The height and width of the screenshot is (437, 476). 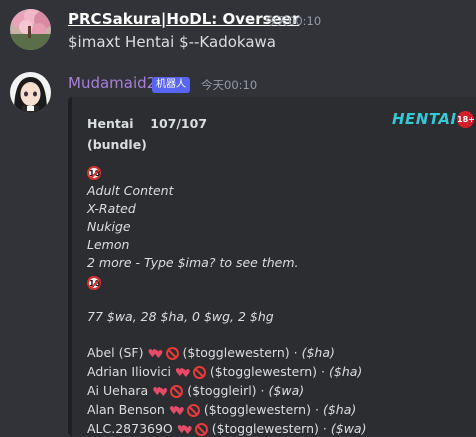 What do you see at coordinates (108, 244) in the screenshot?
I see `tag-lemon: Lemon` at bounding box center [108, 244].